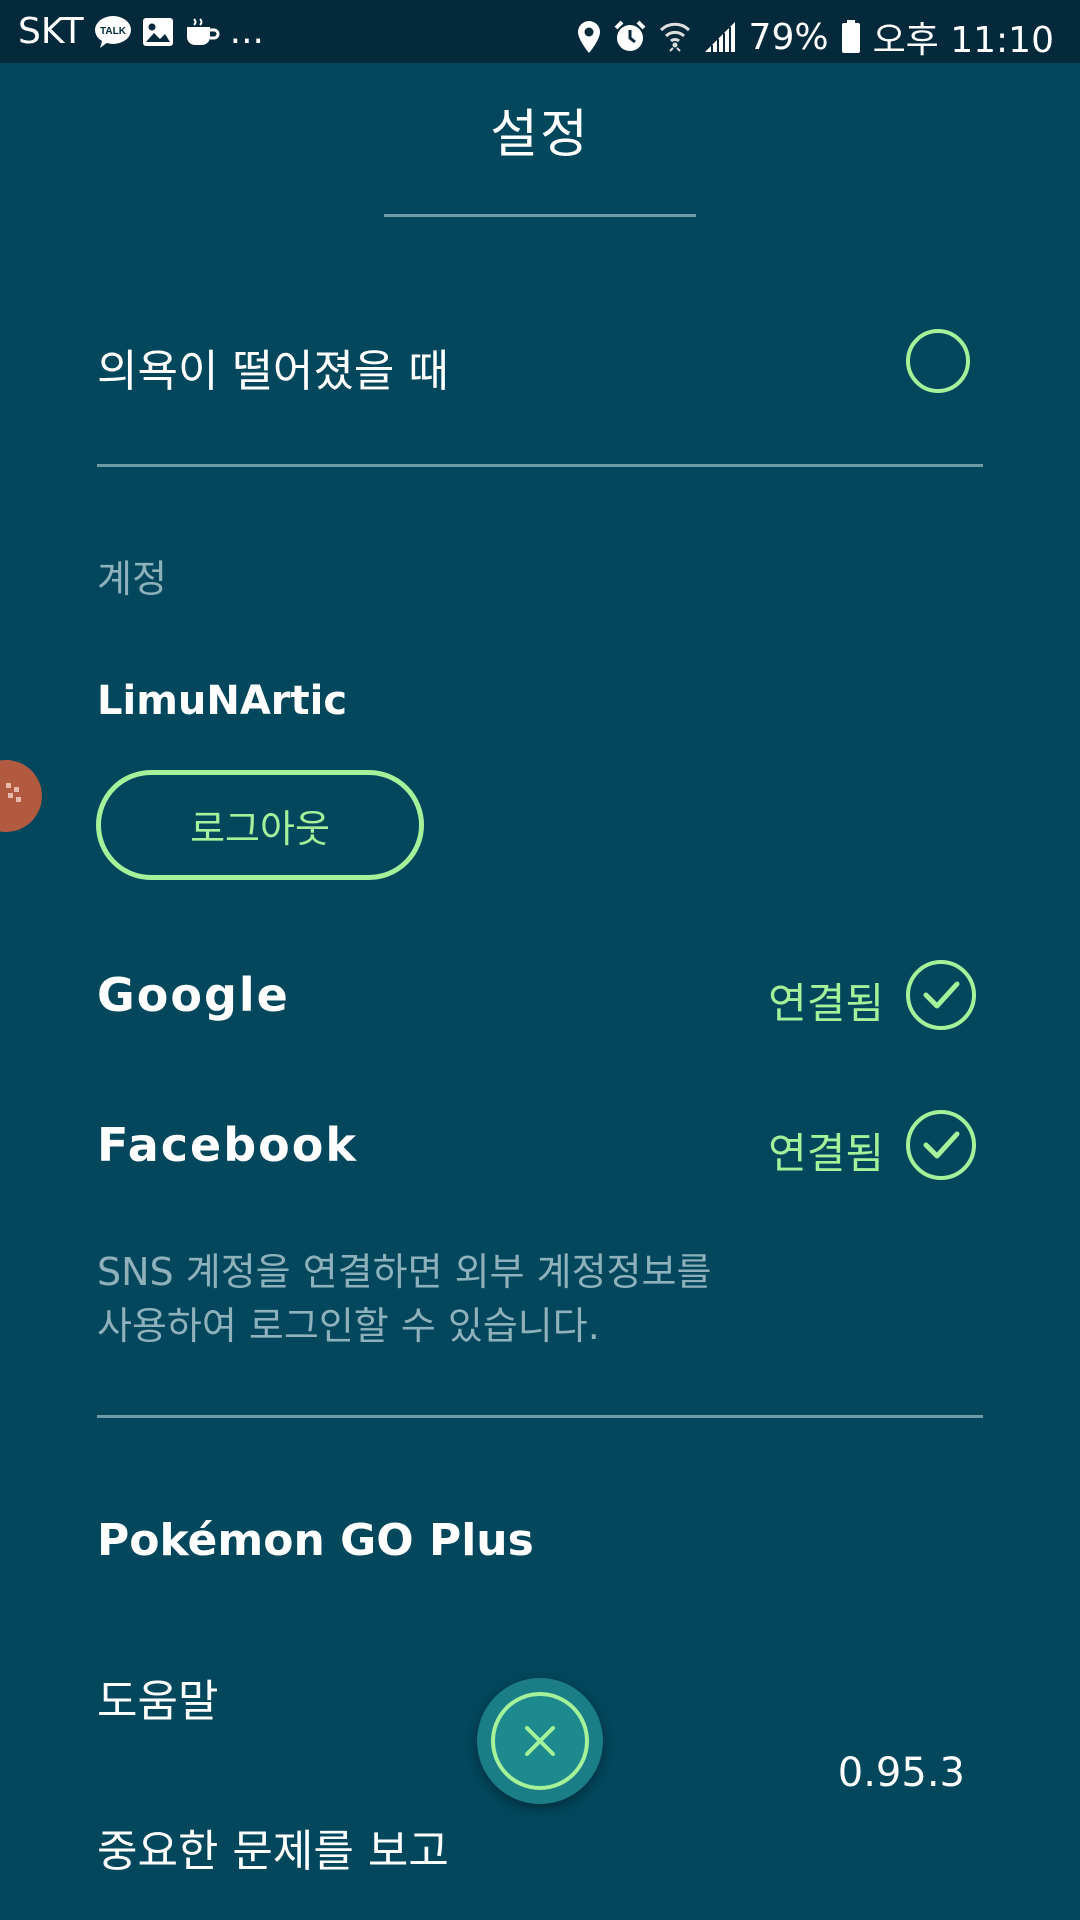 Image resolution: width=1080 pixels, height=1920 pixels. I want to click on svg-text: TALK, so click(113, 31).